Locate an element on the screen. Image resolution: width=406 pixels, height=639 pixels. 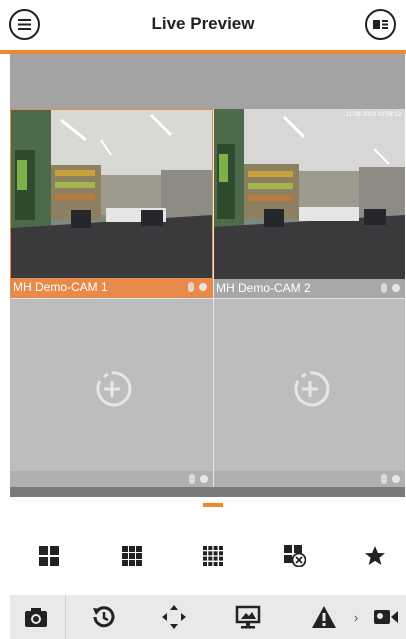
preview-bottom-margin is located at coordinates (207, 492).